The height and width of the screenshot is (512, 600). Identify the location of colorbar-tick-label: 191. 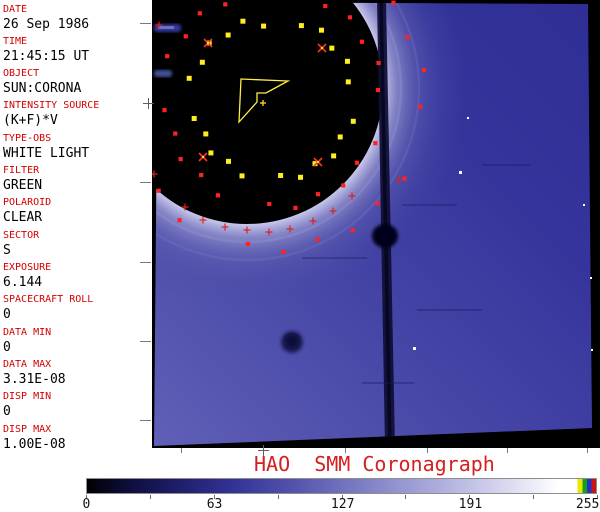
(470, 504).